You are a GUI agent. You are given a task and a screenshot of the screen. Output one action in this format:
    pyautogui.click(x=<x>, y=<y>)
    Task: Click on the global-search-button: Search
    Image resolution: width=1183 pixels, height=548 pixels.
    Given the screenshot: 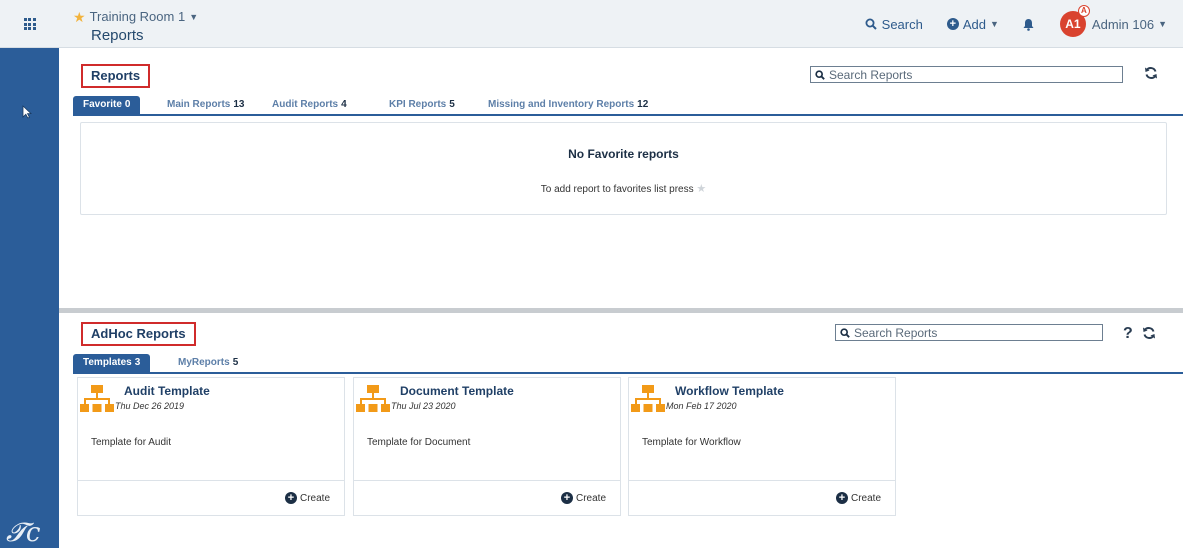 What is the action you would take?
    pyautogui.click(x=894, y=24)
    